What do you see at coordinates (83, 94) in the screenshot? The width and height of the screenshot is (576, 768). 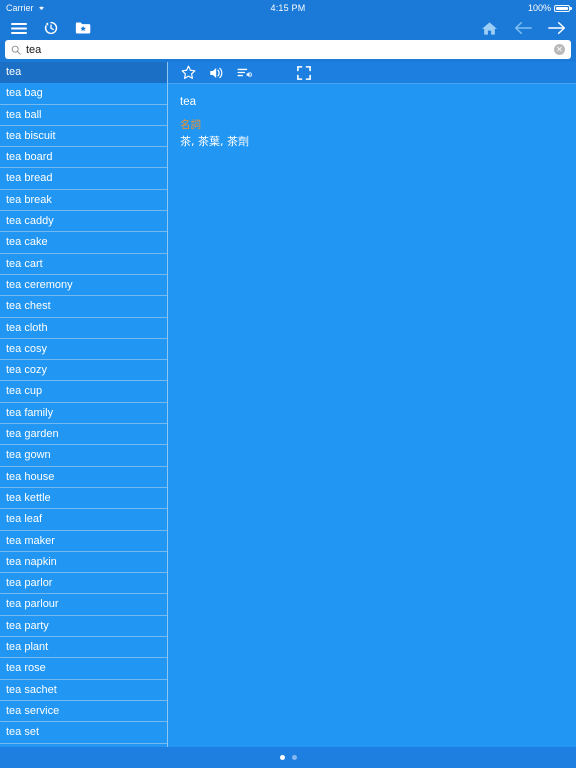 I see `word-list-item: tea bag` at bounding box center [83, 94].